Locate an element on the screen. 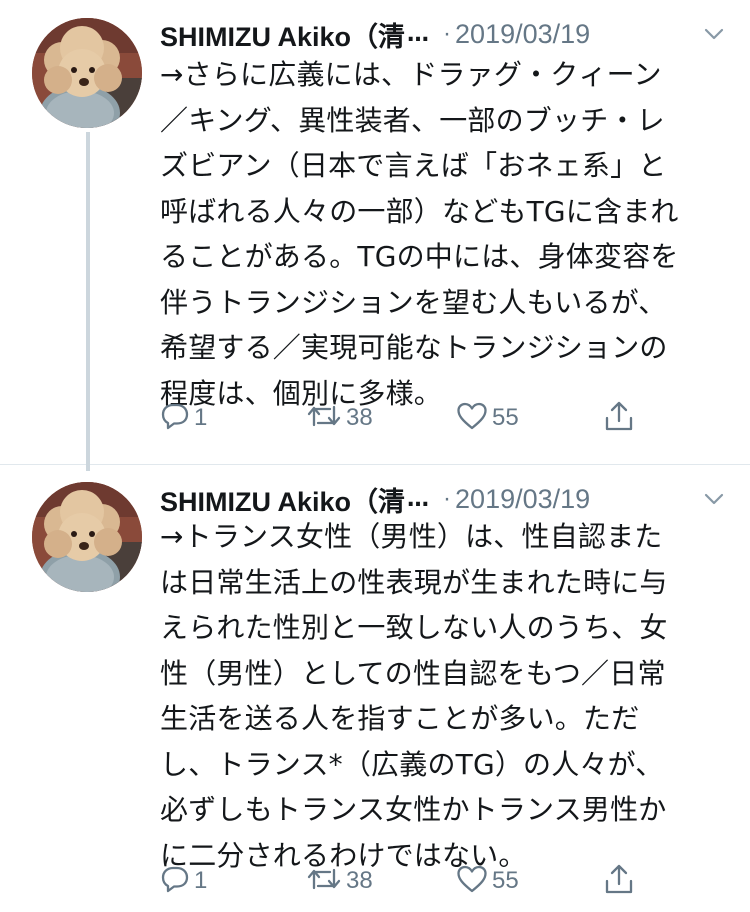 The image size is (750, 912). tweet-text-line: →さらに広義には、ドラァグ・クィーン is located at coordinates (411, 74).